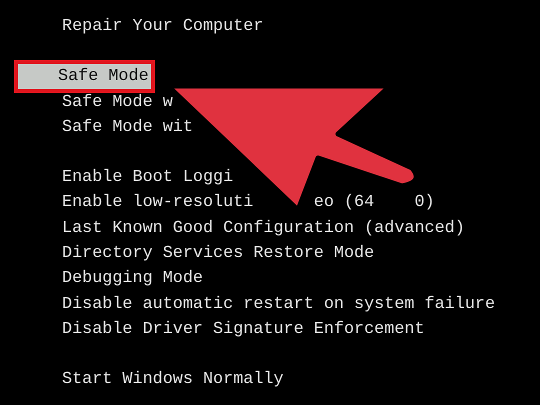 Image resolution: width=540 pixels, height=405 pixels. I want to click on menu-option: Safe Mode wit, so click(127, 127).